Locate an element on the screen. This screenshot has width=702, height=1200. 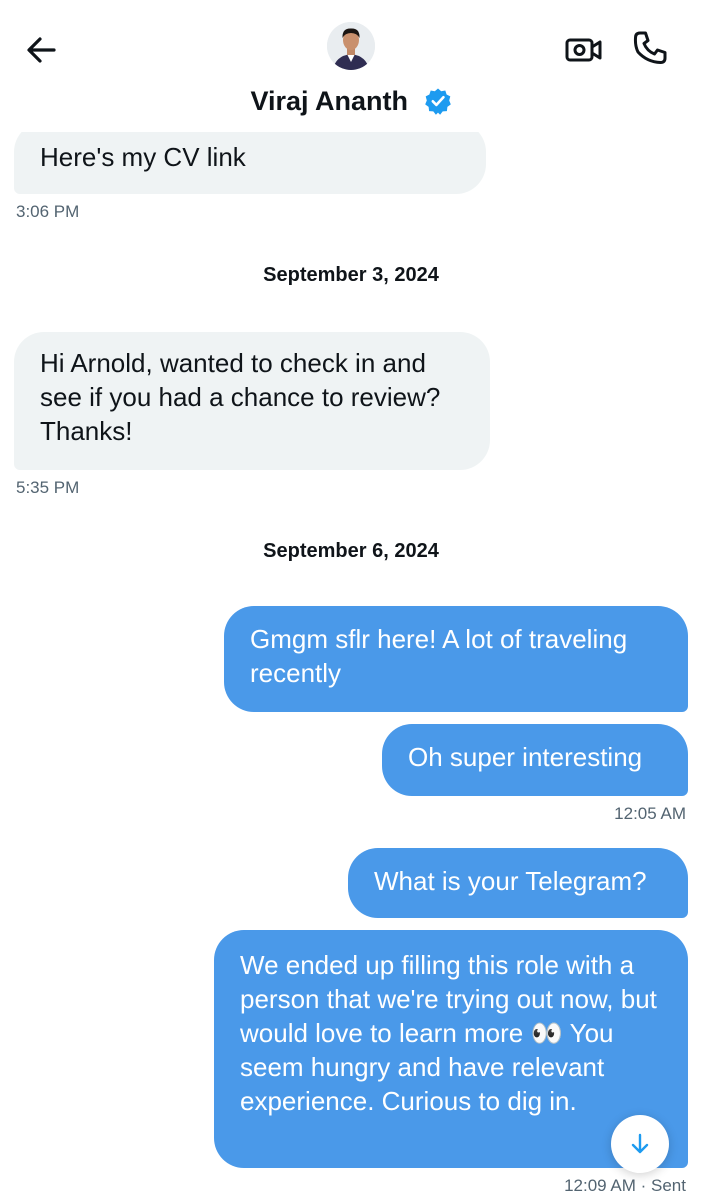
video-call-button is located at coordinates (584, 50).